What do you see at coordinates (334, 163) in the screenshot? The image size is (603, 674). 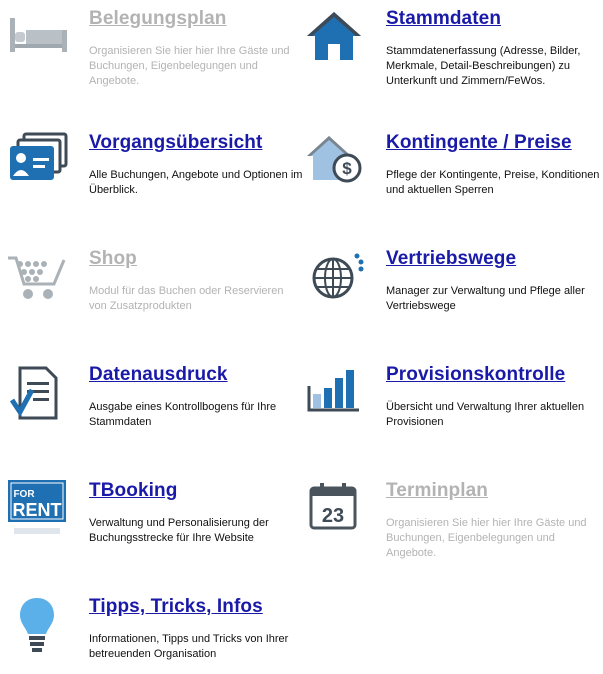 I see `house-dollar-icon: $` at bounding box center [334, 163].